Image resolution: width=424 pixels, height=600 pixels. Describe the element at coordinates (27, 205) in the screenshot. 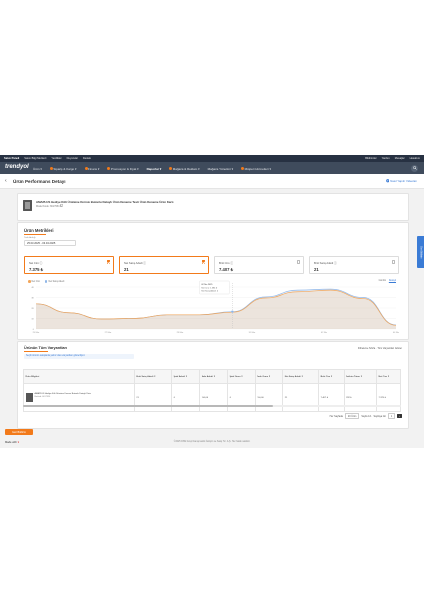

I see `product-thumbnail` at that location.